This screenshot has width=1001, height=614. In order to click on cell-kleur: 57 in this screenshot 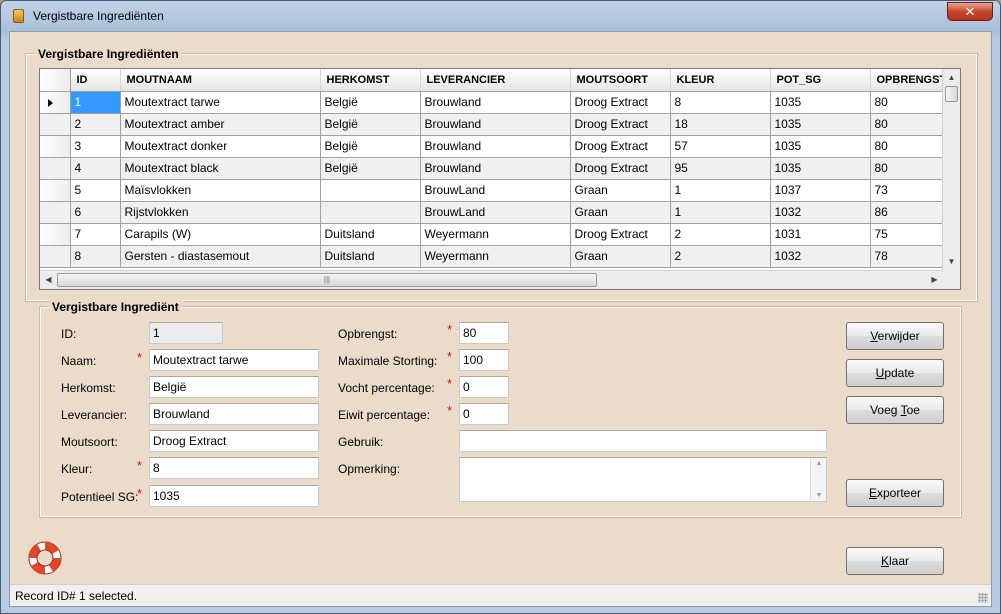, I will do `click(720, 146)`.